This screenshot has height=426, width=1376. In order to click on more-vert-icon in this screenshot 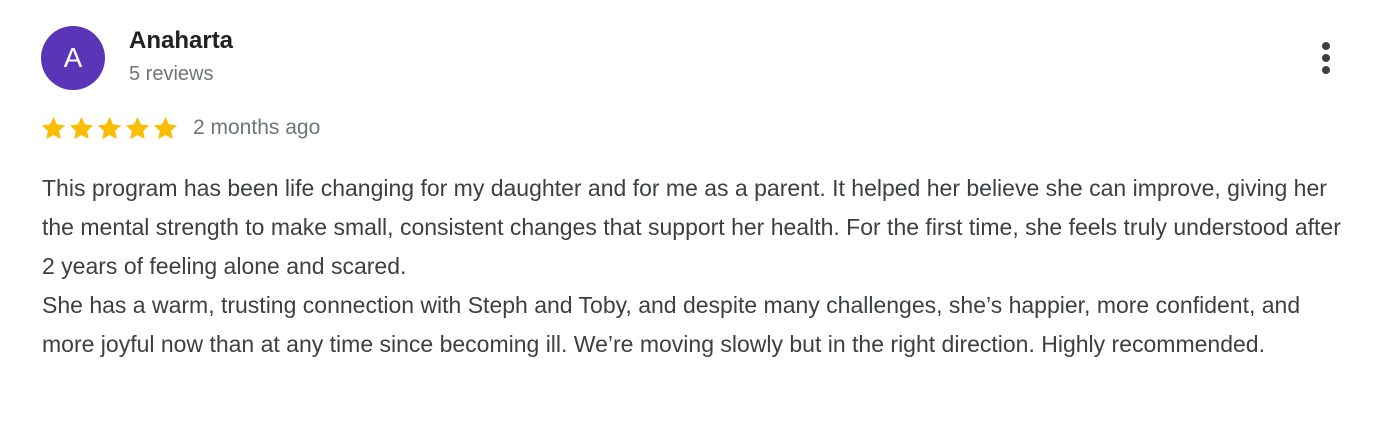, I will do `click(1326, 58)`.